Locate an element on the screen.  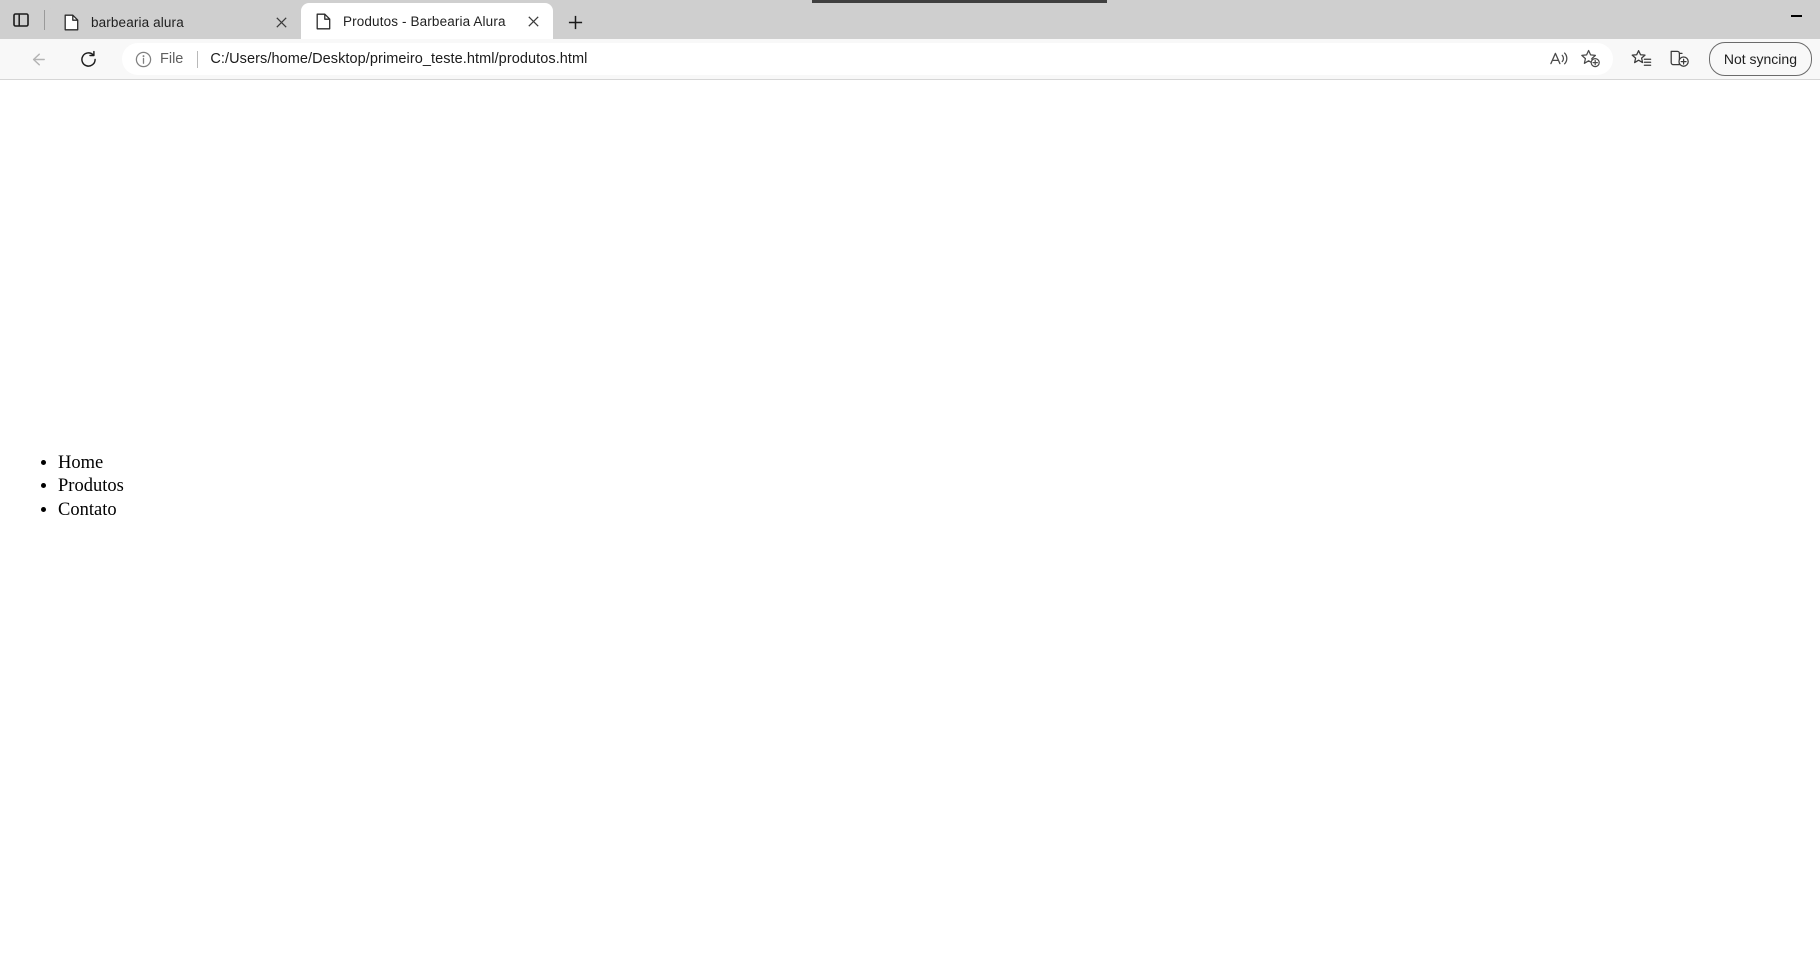
omnibox-actions is located at coordinates (1575, 59).